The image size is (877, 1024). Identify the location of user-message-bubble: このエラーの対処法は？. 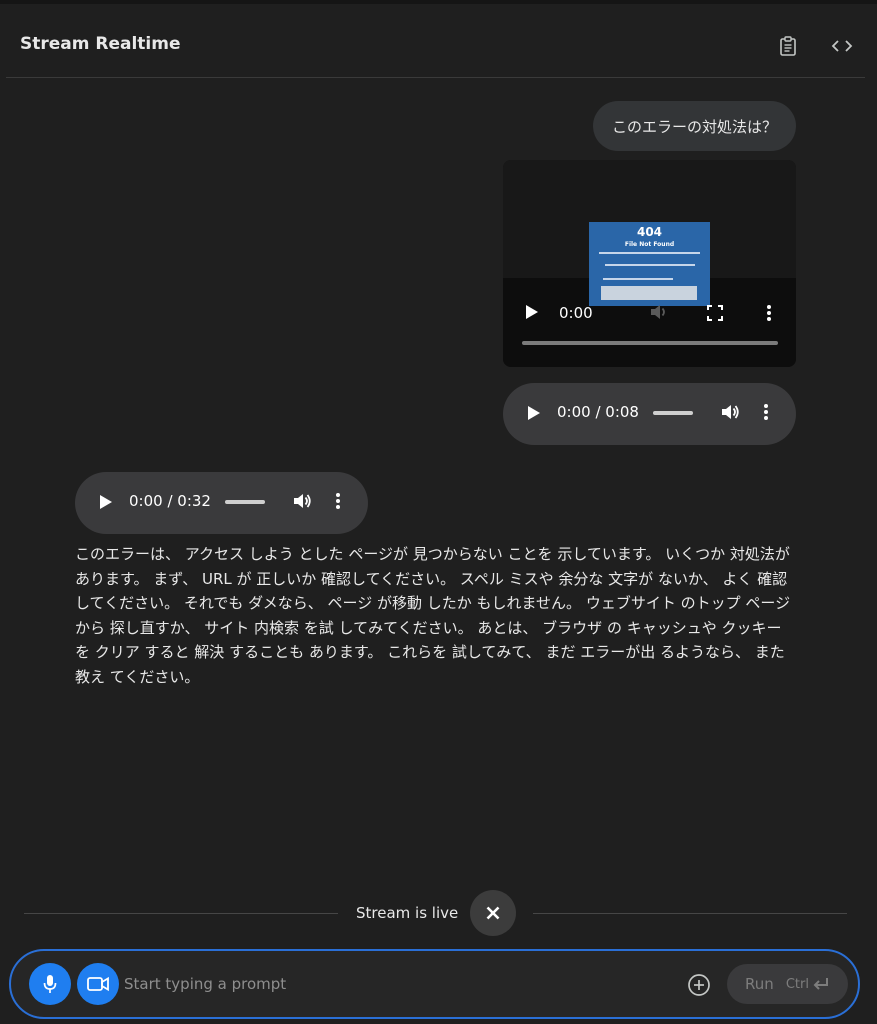
(694, 126).